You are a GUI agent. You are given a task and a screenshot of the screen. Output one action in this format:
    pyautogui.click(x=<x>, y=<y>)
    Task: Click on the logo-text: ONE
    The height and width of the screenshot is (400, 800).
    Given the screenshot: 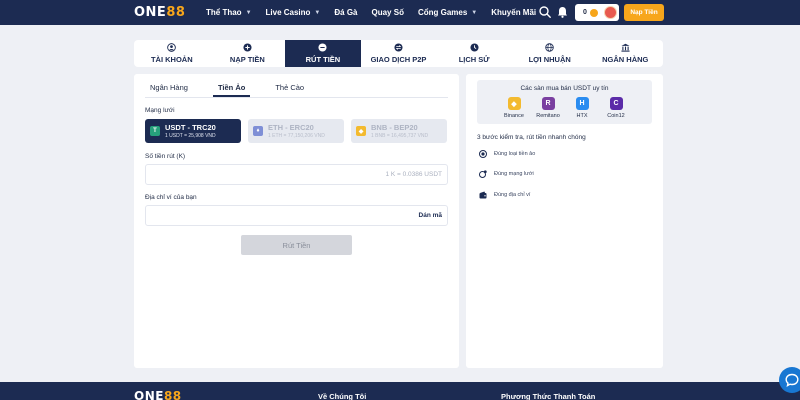 What is the action you would take?
    pyautogui.click(x=150, y=12)
    